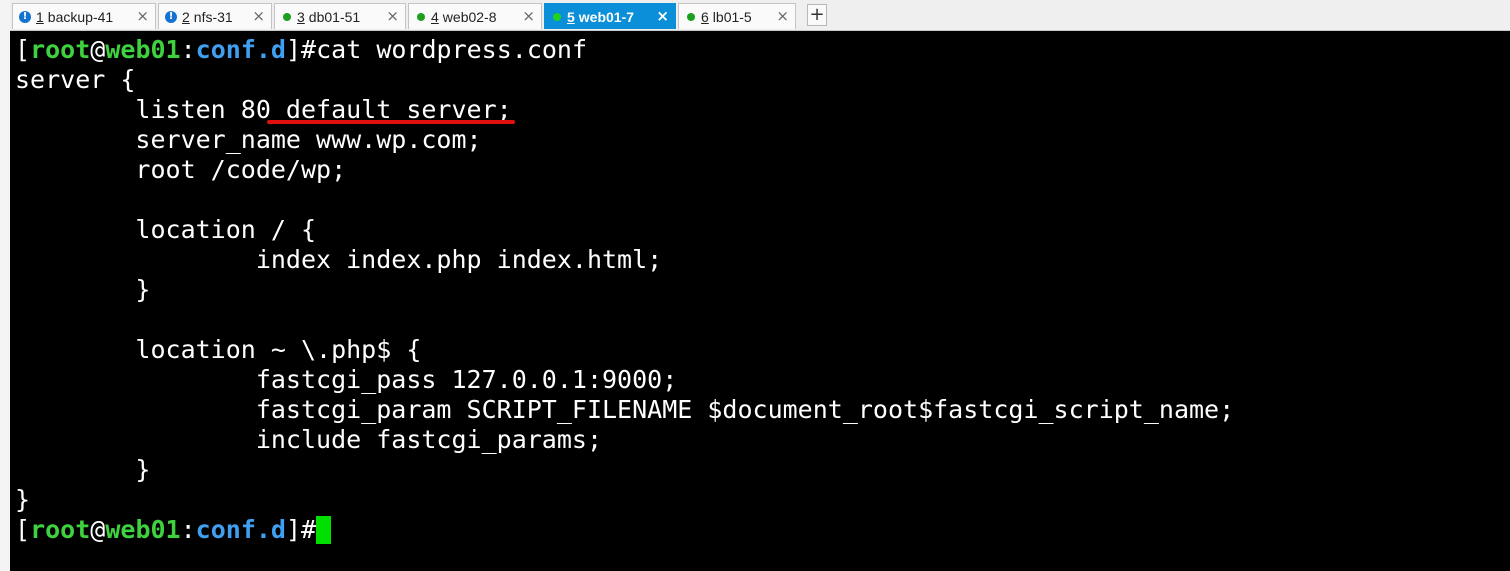 This screenshot has width=1510, height=571. I want to click on tab-backup-41: 1 backup-41 ×, so click(84, 16).